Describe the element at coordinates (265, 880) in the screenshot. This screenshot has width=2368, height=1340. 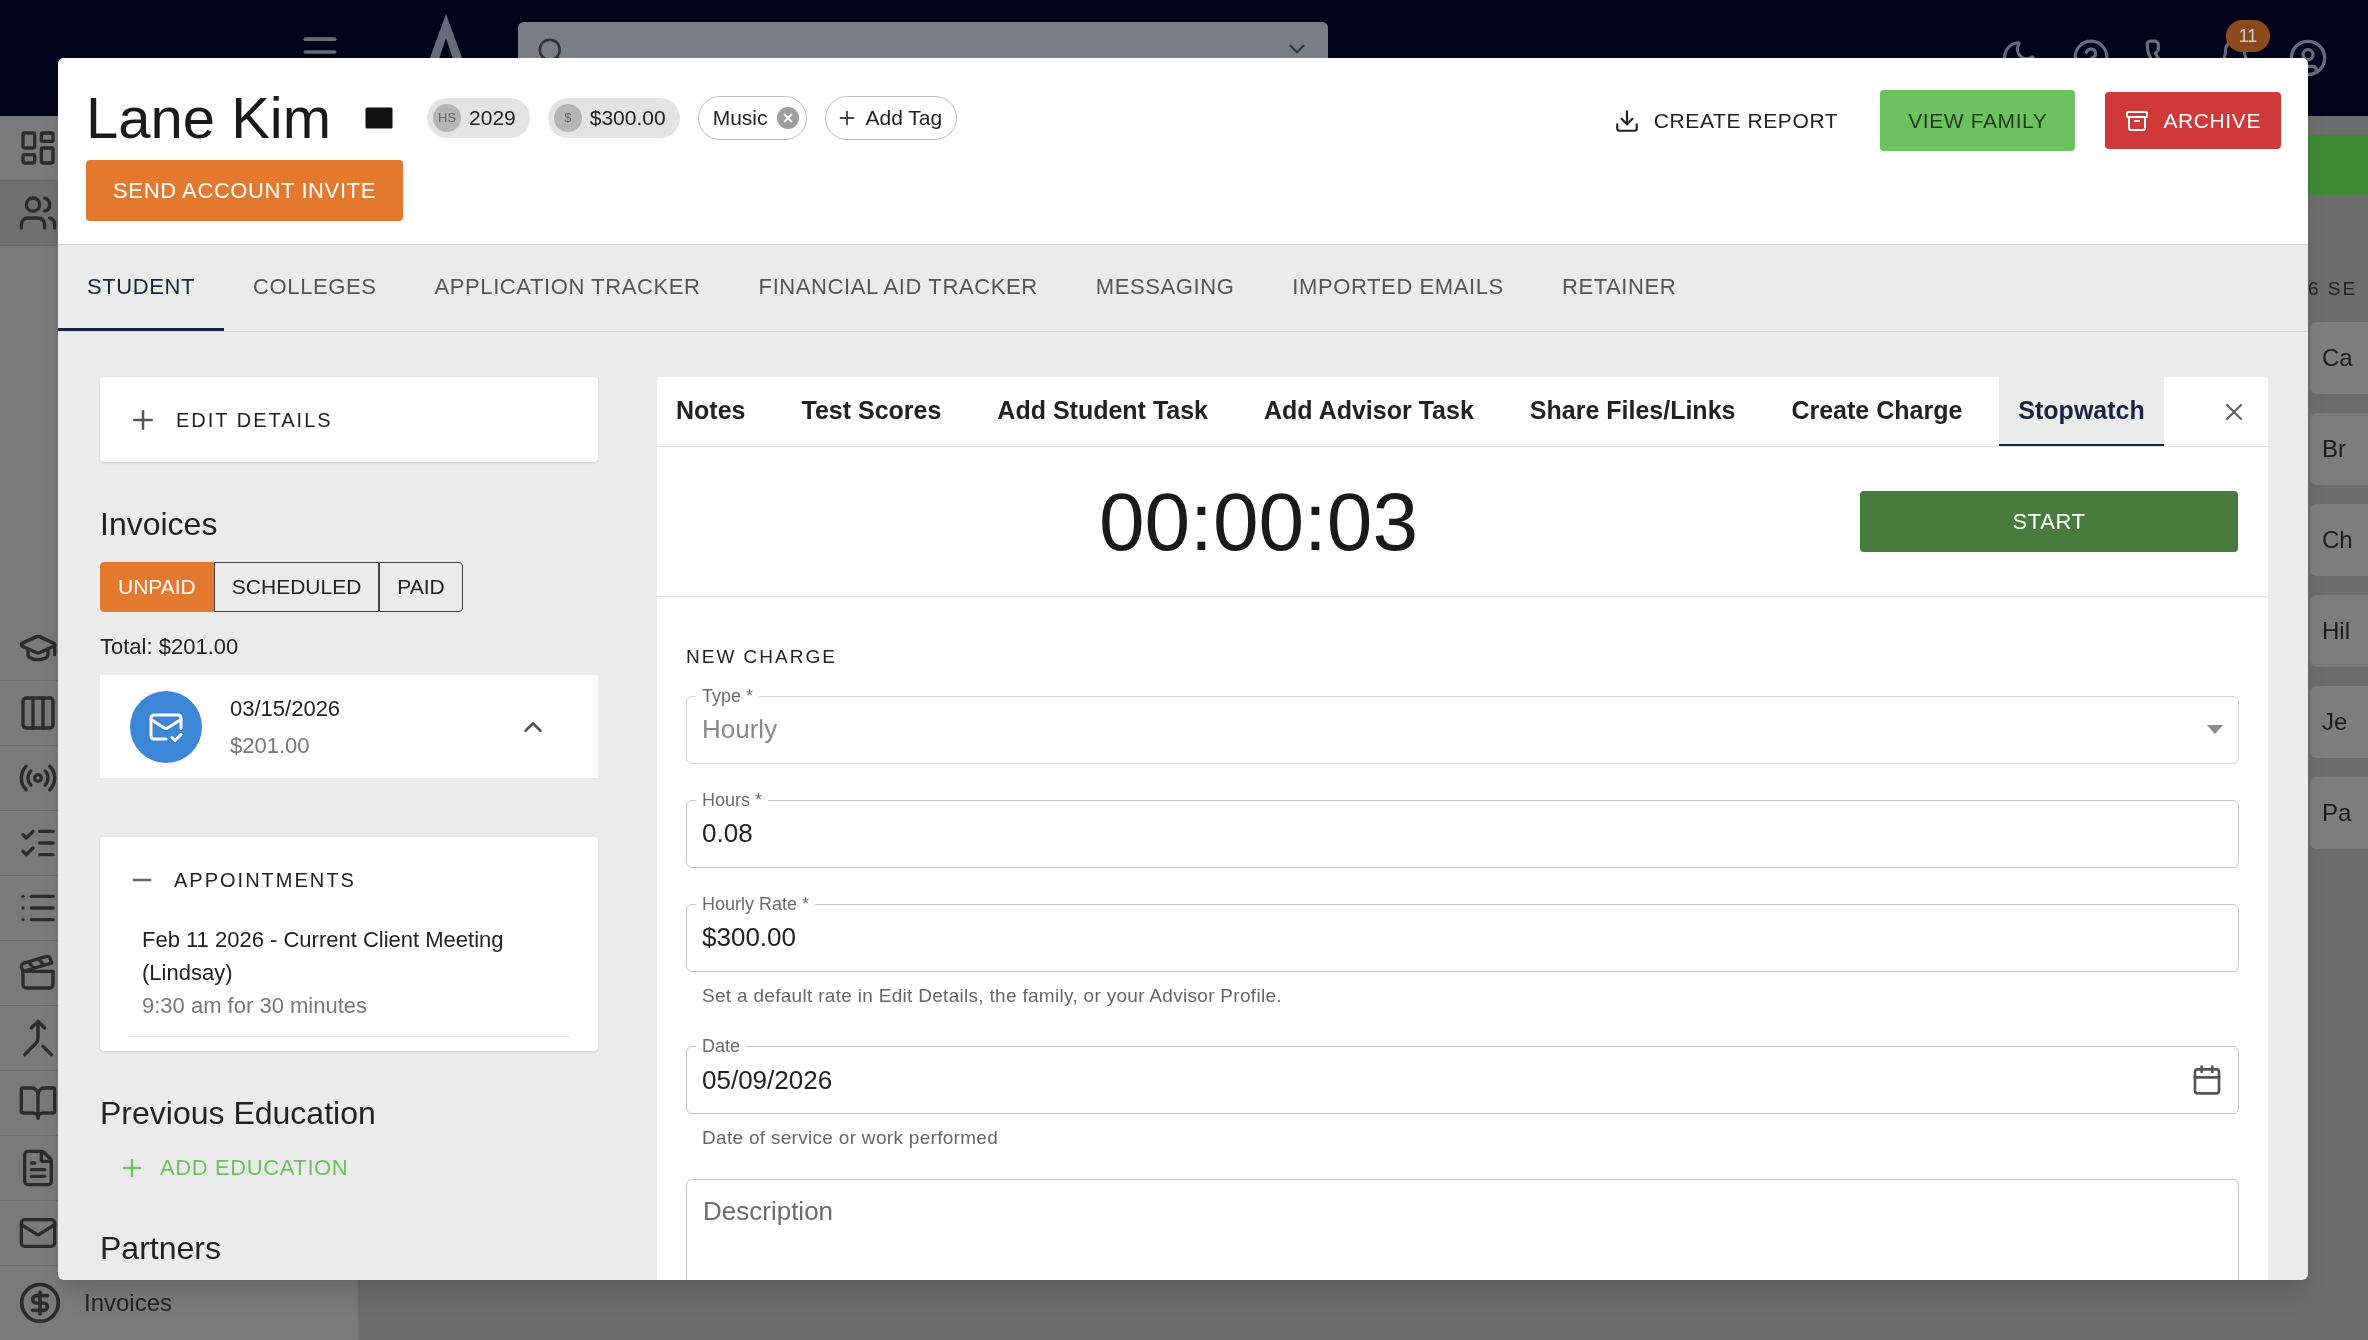
I see `card-title: APPOINTMENTS` at that location.